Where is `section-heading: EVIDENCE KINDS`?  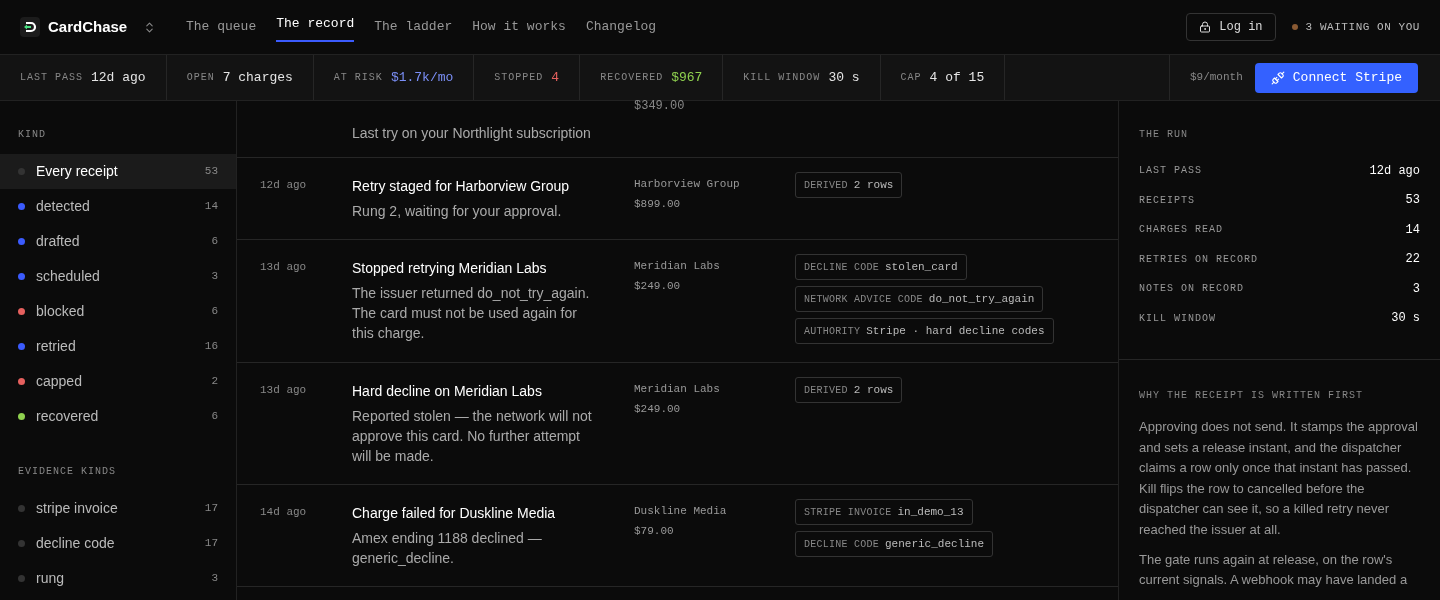 section-heading: EVIDENCE KINDS is located at coordinates (67, 472).